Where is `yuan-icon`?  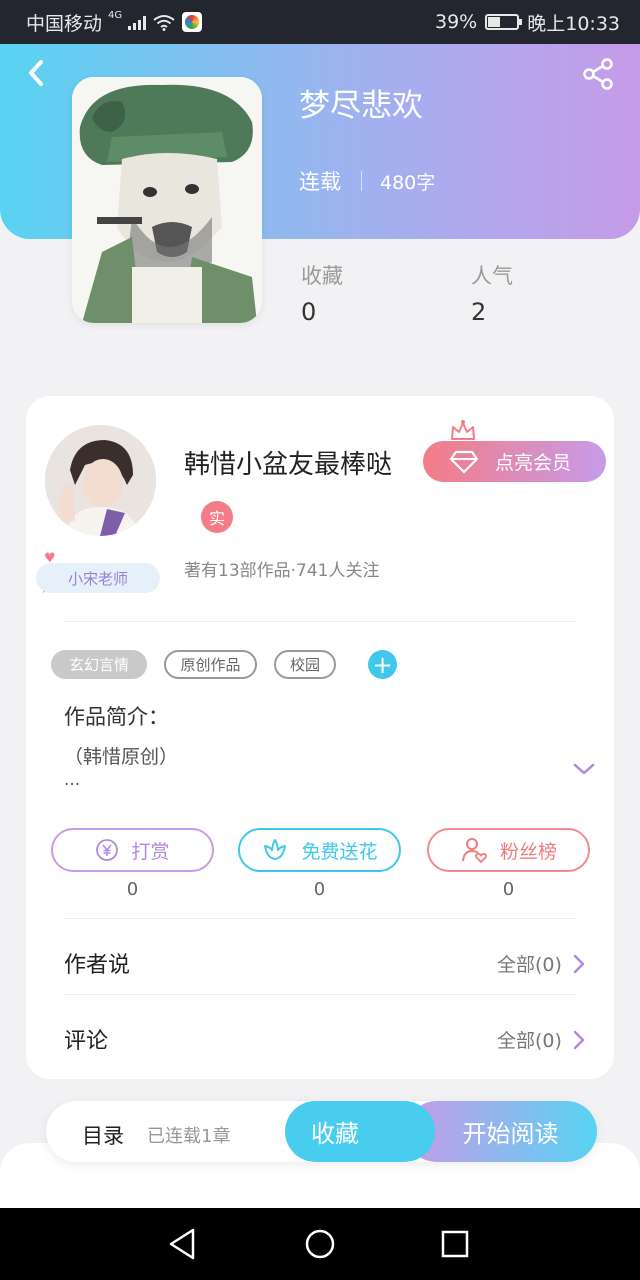
yuan-icon is located at coordinates (107, 850).